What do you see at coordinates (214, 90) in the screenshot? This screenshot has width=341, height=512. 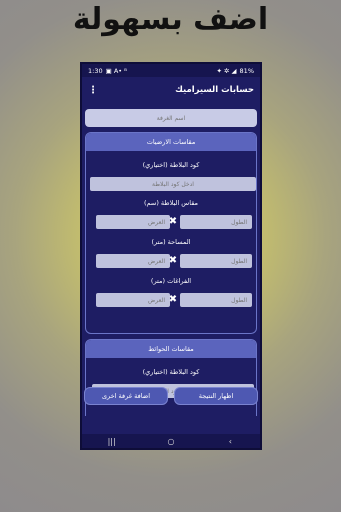 I see `app-title: حسابات السيراميك` at bounding box center [214, 90].